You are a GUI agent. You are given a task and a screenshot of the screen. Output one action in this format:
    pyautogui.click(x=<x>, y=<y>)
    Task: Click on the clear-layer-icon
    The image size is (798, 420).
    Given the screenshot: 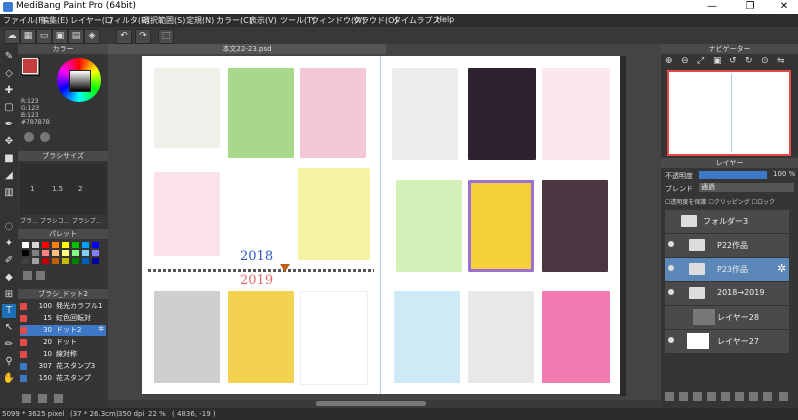 What is the action you would take?
    pyautogui.click(x=739, y=396)
    